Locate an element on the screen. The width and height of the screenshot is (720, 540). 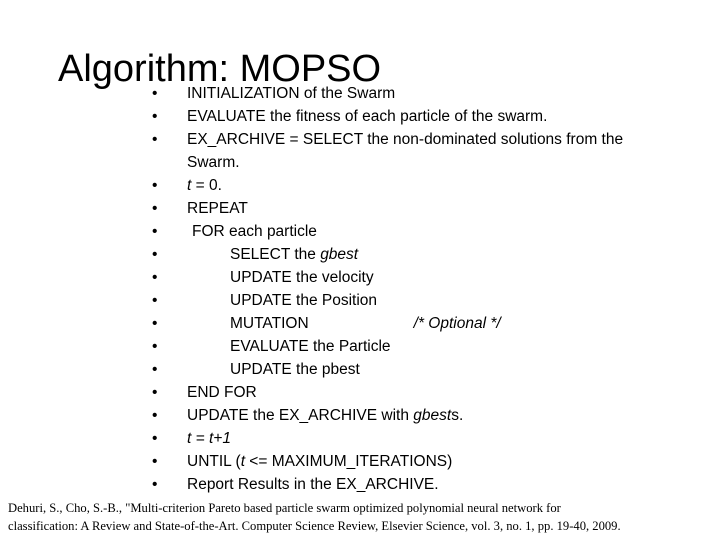
list-item: • UPDATE the velocity is located at coordinates (398, 277).